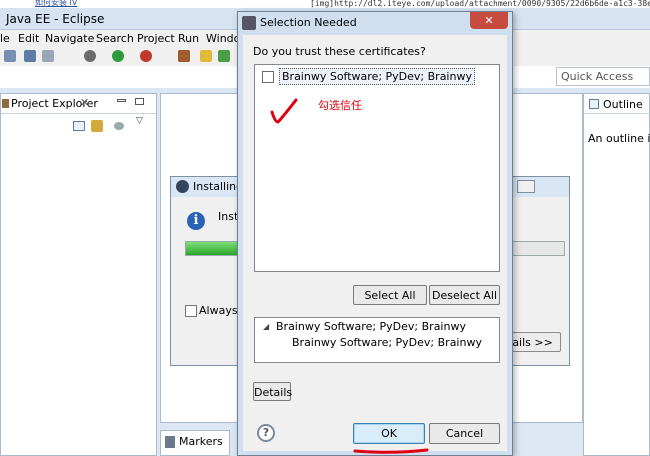  I want to click on details-button: Details, so click(273, 391).